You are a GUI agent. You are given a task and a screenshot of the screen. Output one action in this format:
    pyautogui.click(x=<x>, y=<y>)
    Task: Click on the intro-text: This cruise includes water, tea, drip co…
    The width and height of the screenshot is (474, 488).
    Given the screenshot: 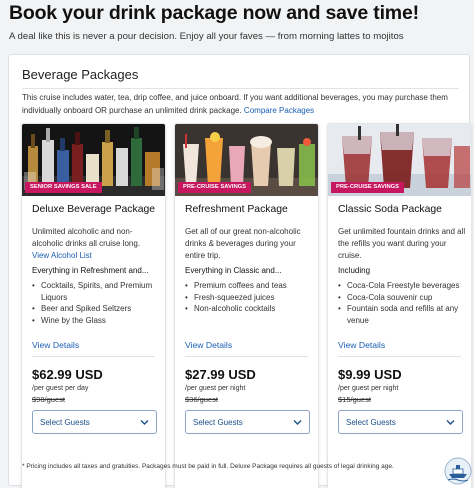 What is the action you would take?
    pyautogui.click(x=242, y=104)
    